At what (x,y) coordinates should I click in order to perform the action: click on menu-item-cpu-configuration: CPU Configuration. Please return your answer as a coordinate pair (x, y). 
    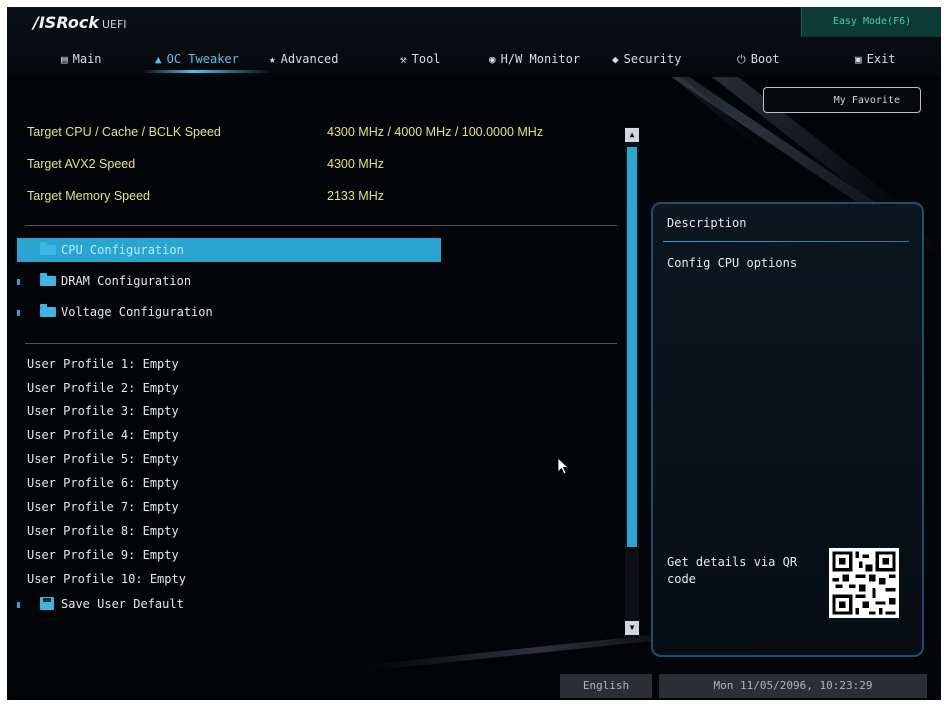
    Looking at the image, I should click on (229, 250).